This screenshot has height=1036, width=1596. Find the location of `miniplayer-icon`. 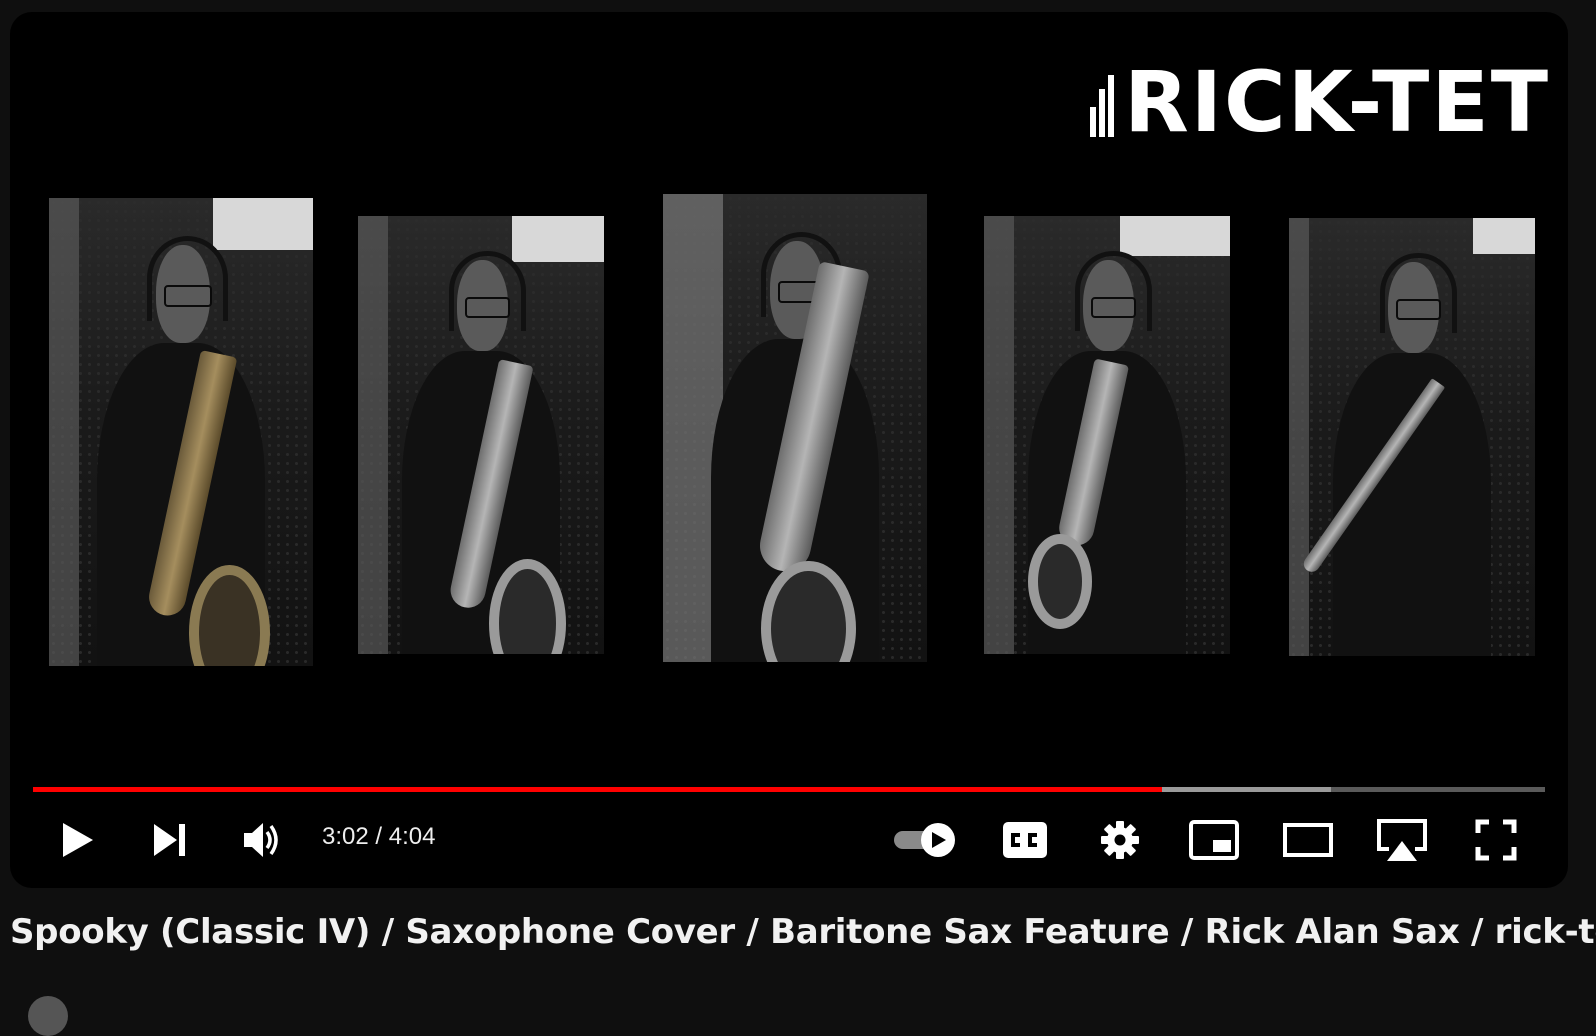

miniplayer-icon is located at coordinates (1214, 840).